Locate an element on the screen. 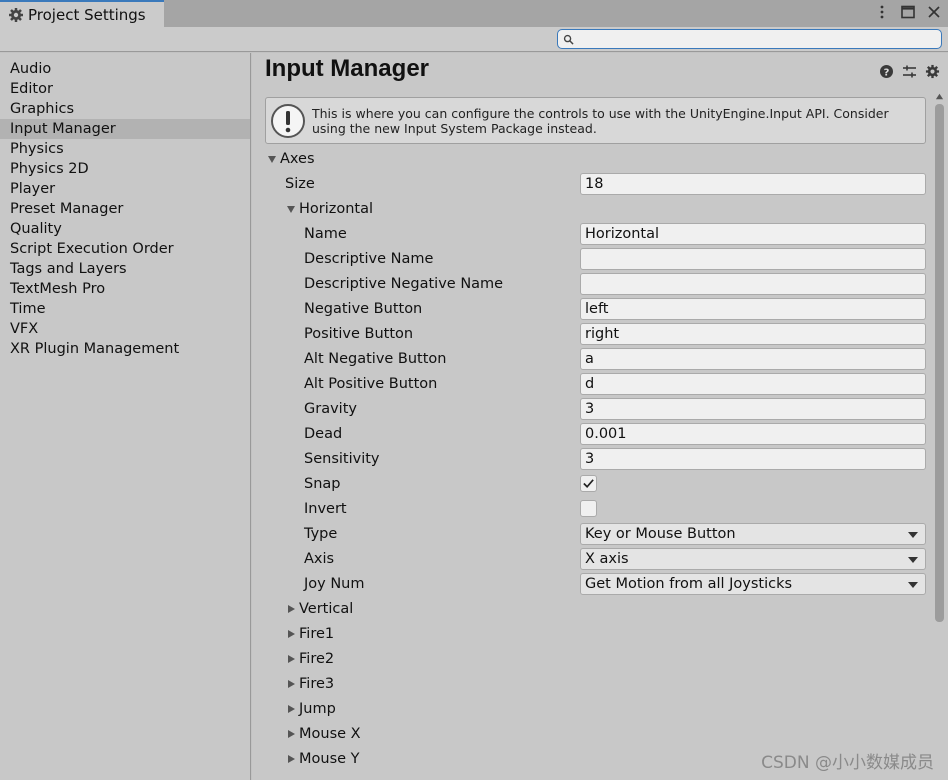 This screenshot has width=948, height=780. sidebar-item-physics: Physics is located at coordinates (125, 149).